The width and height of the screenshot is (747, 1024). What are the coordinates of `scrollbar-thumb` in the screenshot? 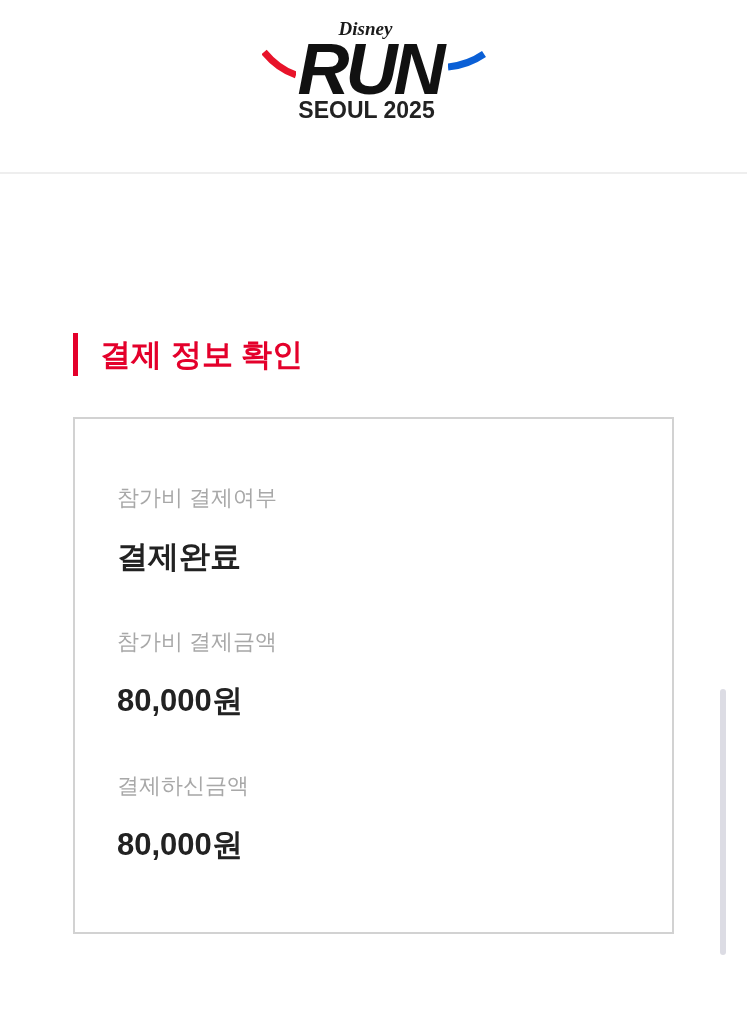 It's located at (723, 822).